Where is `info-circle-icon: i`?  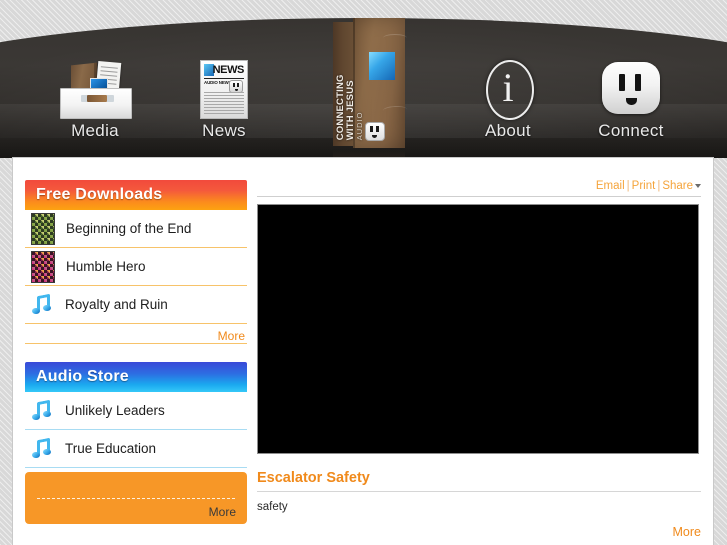
info-circle-icon: i is located at coordinates (508, 90).